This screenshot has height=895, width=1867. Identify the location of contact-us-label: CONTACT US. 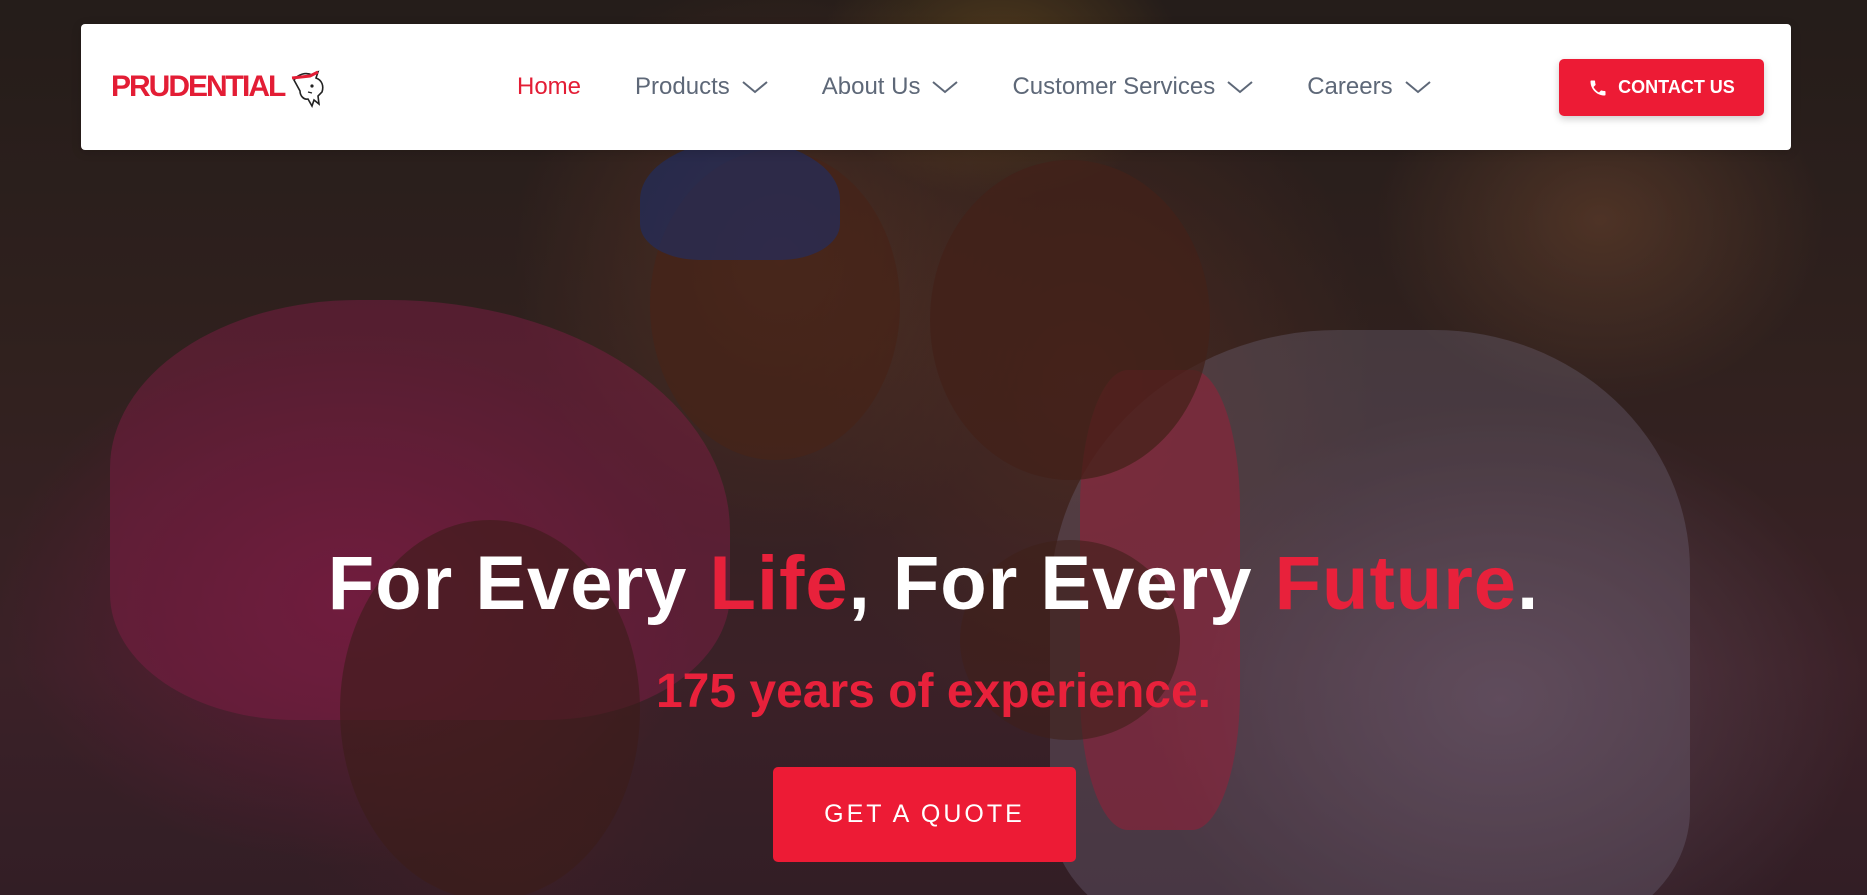
(1676, 87).